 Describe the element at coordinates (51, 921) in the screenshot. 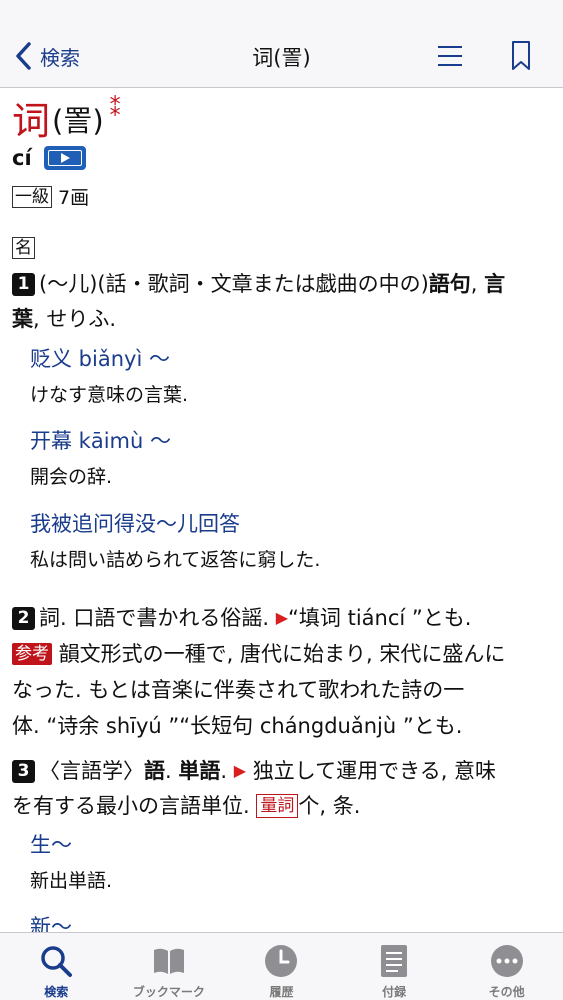

I see `example-phrase: 新〜` at that location.